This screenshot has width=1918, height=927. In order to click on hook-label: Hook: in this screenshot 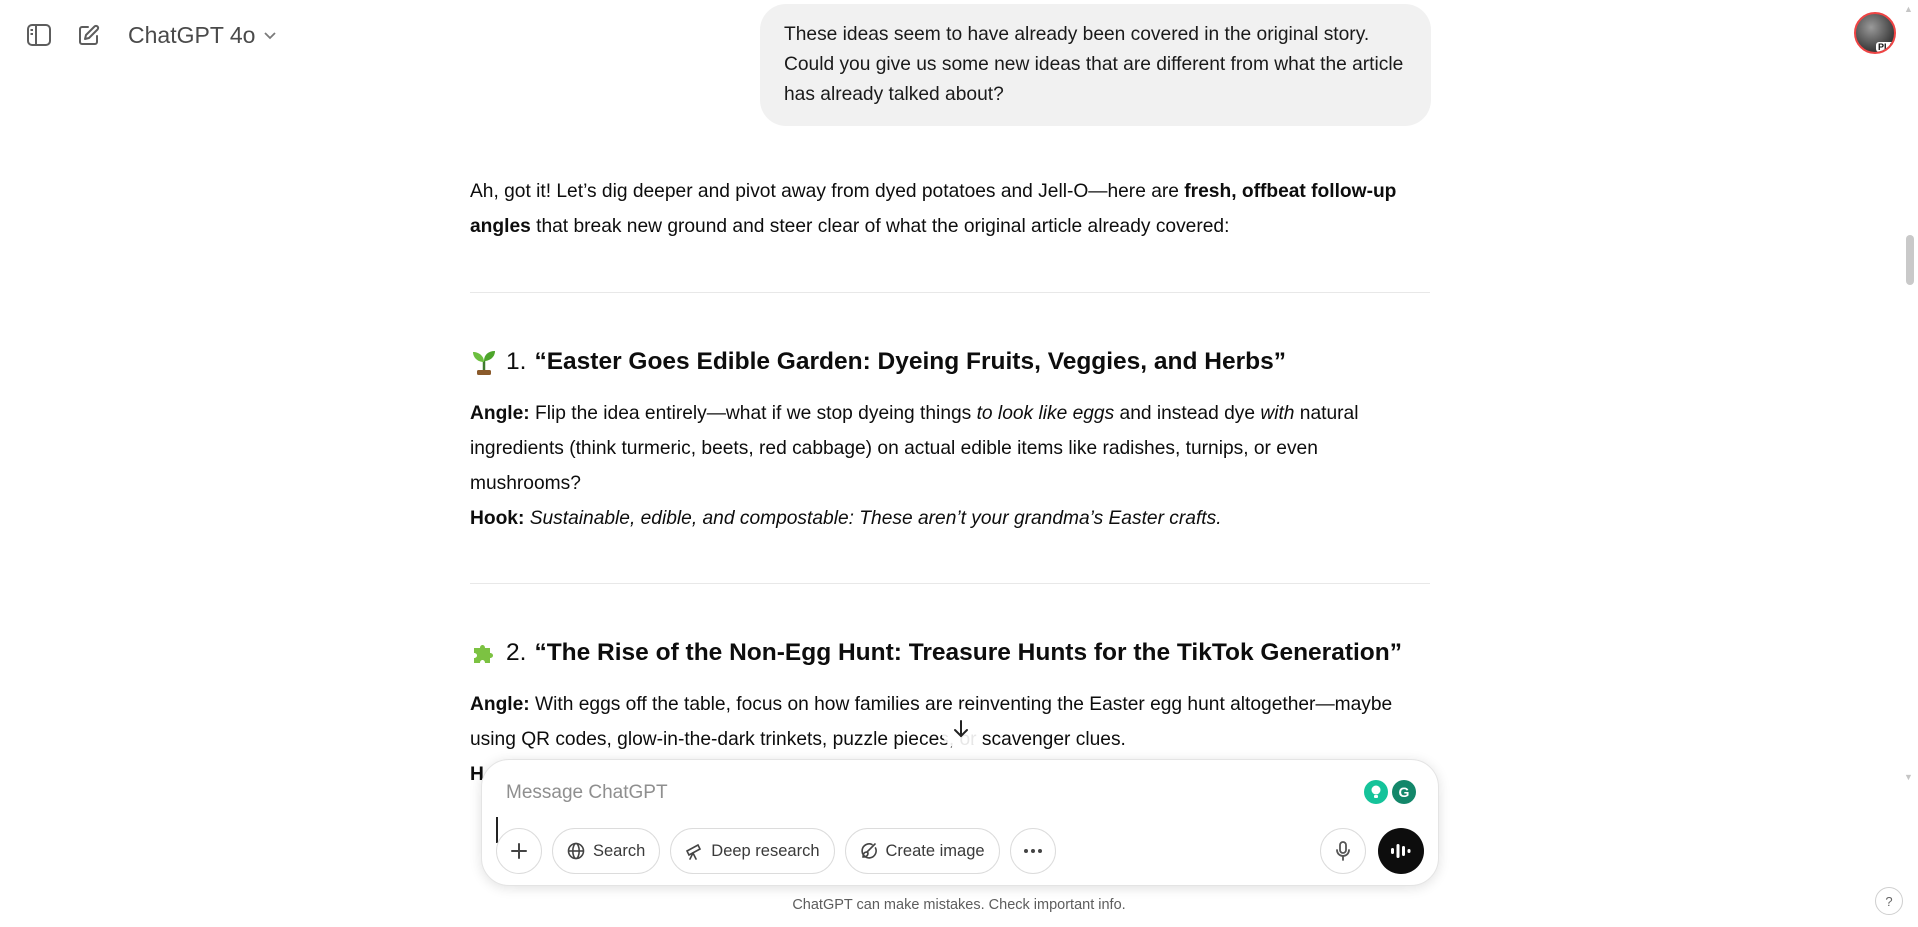, I will do `click(497, 518)`.